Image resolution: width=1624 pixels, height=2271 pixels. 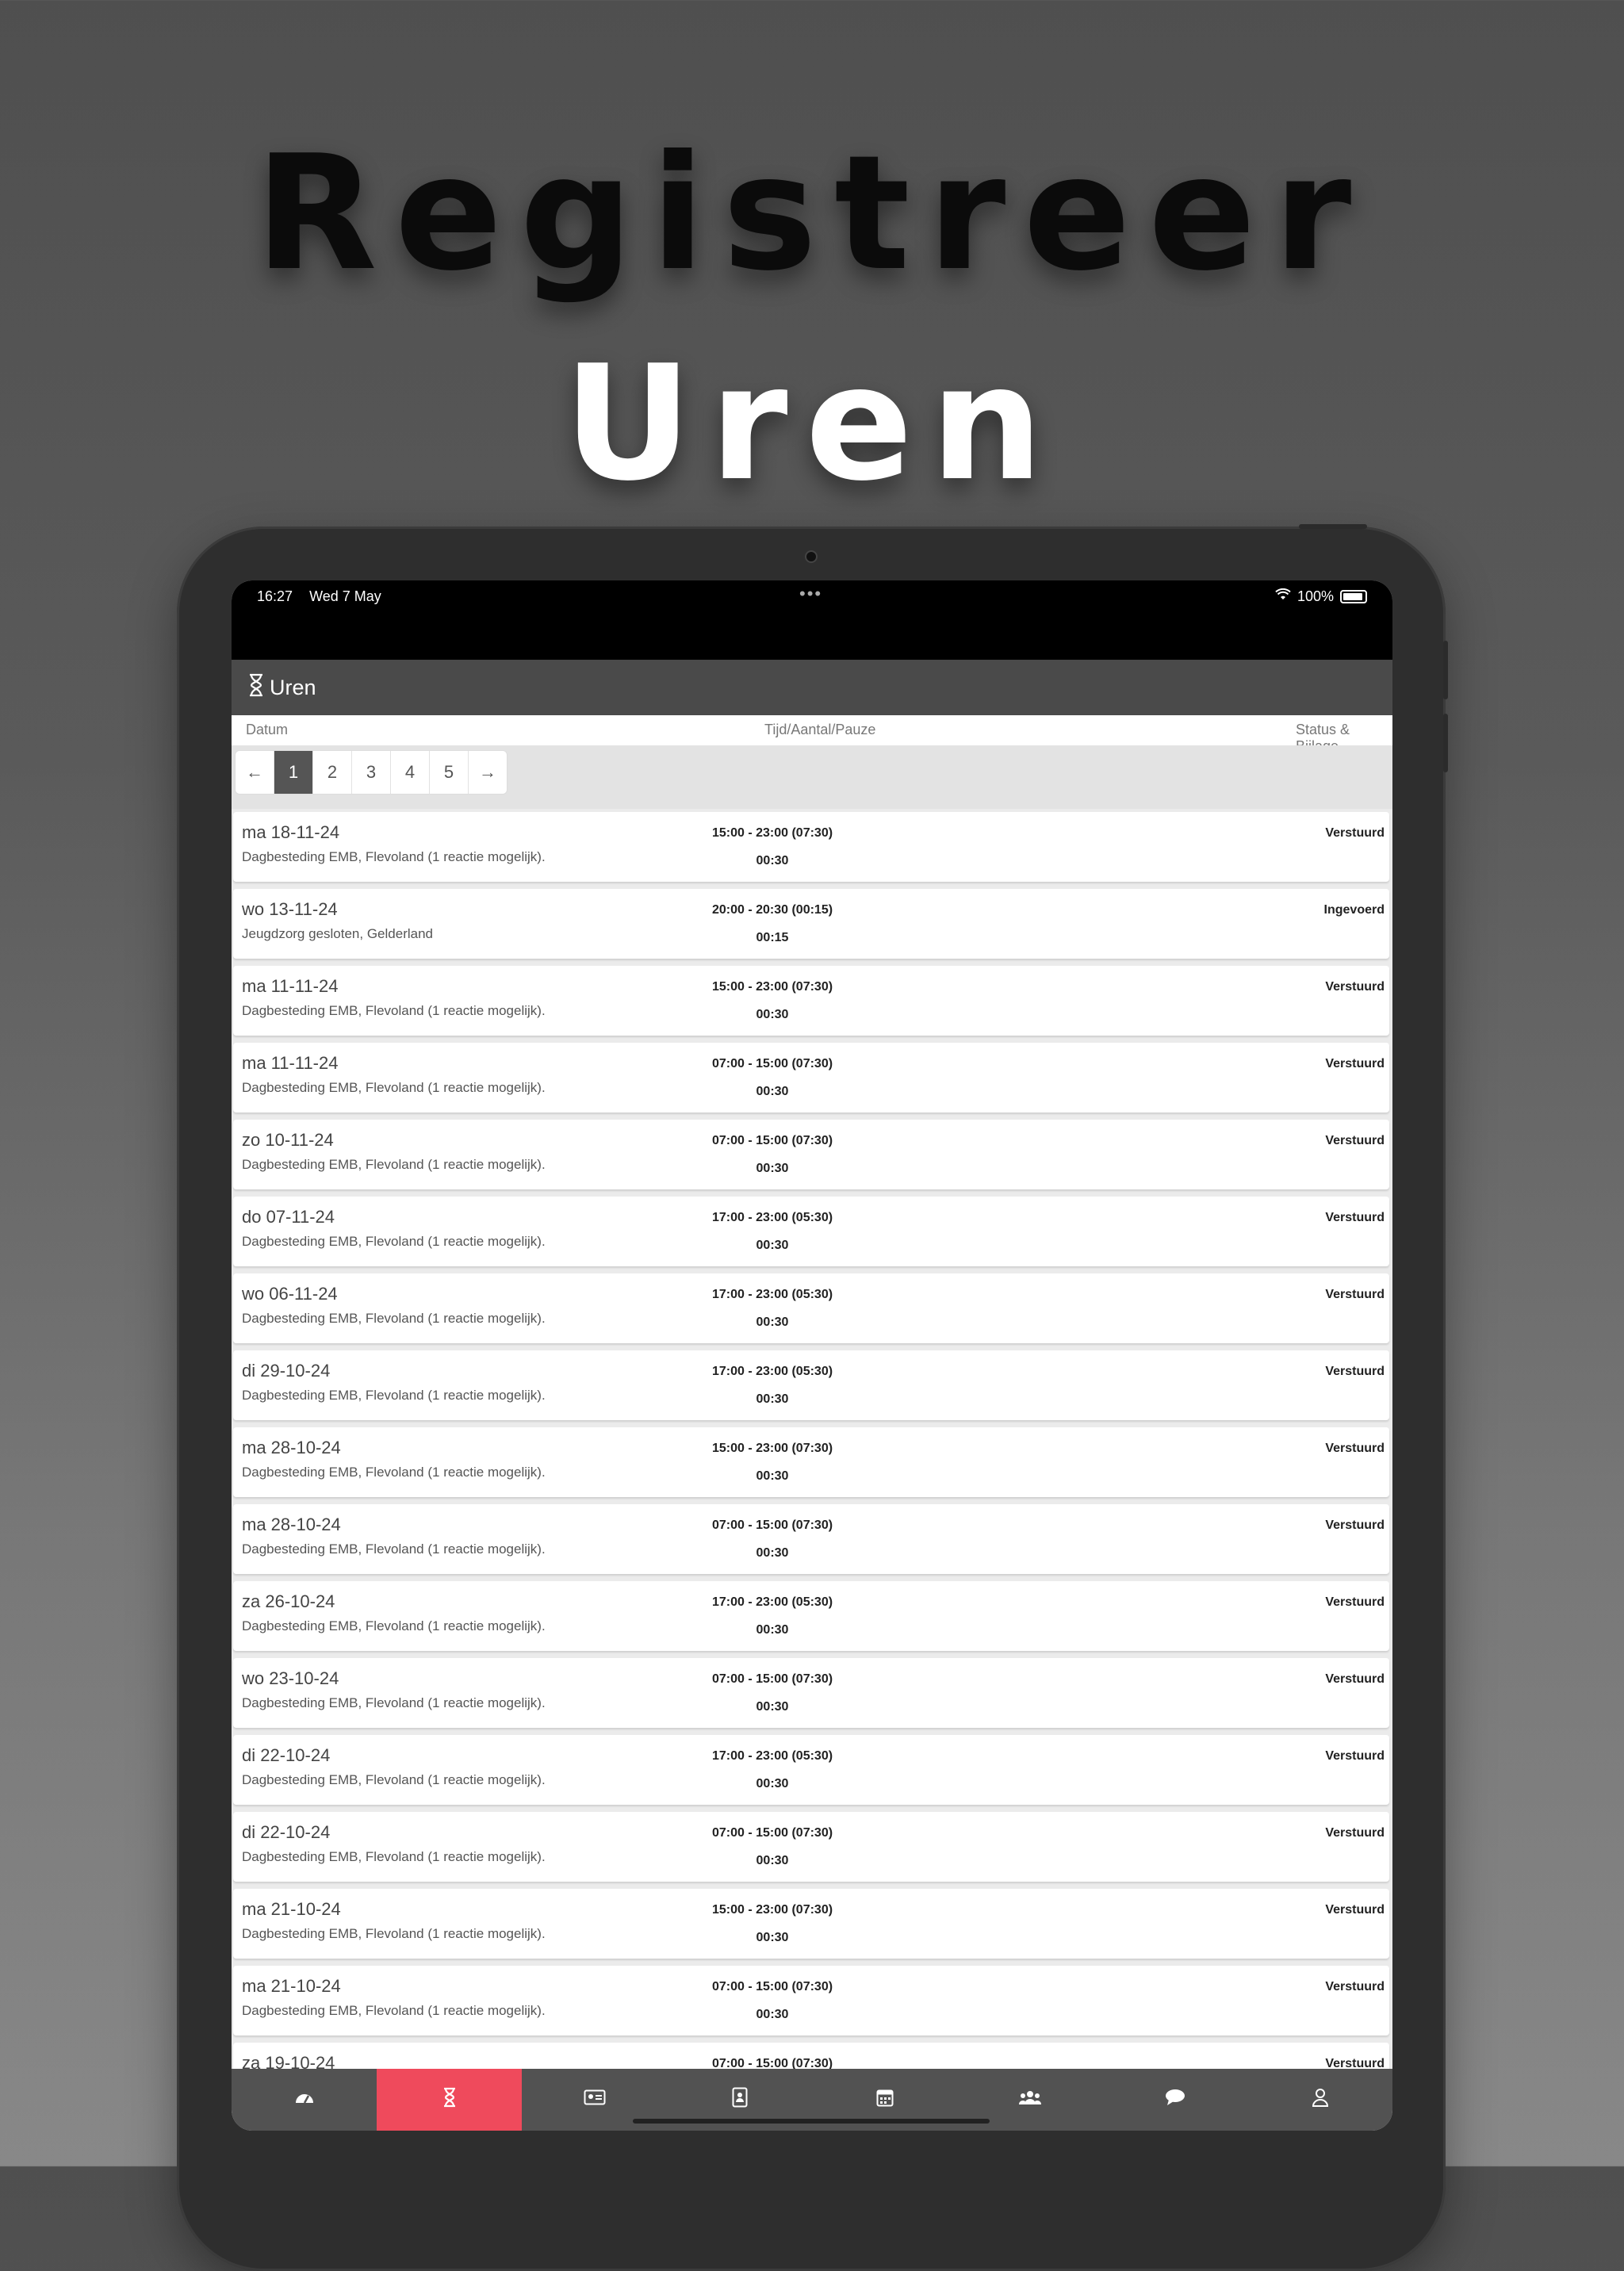 What do you see at coordinates (255, 772) in the screenshot?
I see `pager-prev-button: ←` at bounding box center [255, 772].